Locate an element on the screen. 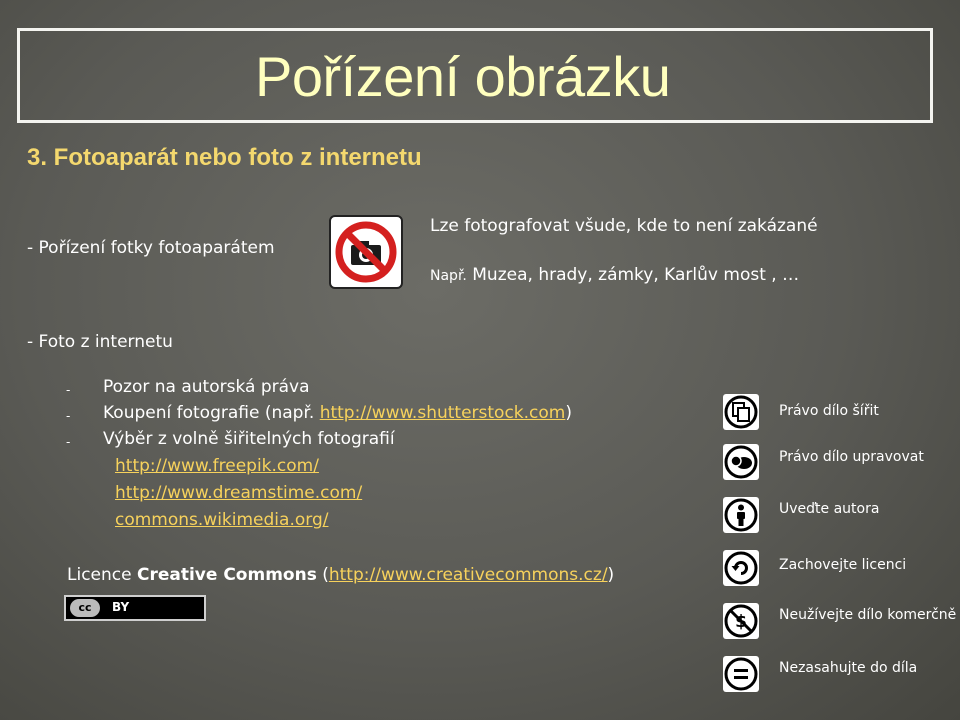 Image resolution: width=960 pixels, height=720 pixels. internet-heading: - Foto z internetu is located at coordinates (100, 342).